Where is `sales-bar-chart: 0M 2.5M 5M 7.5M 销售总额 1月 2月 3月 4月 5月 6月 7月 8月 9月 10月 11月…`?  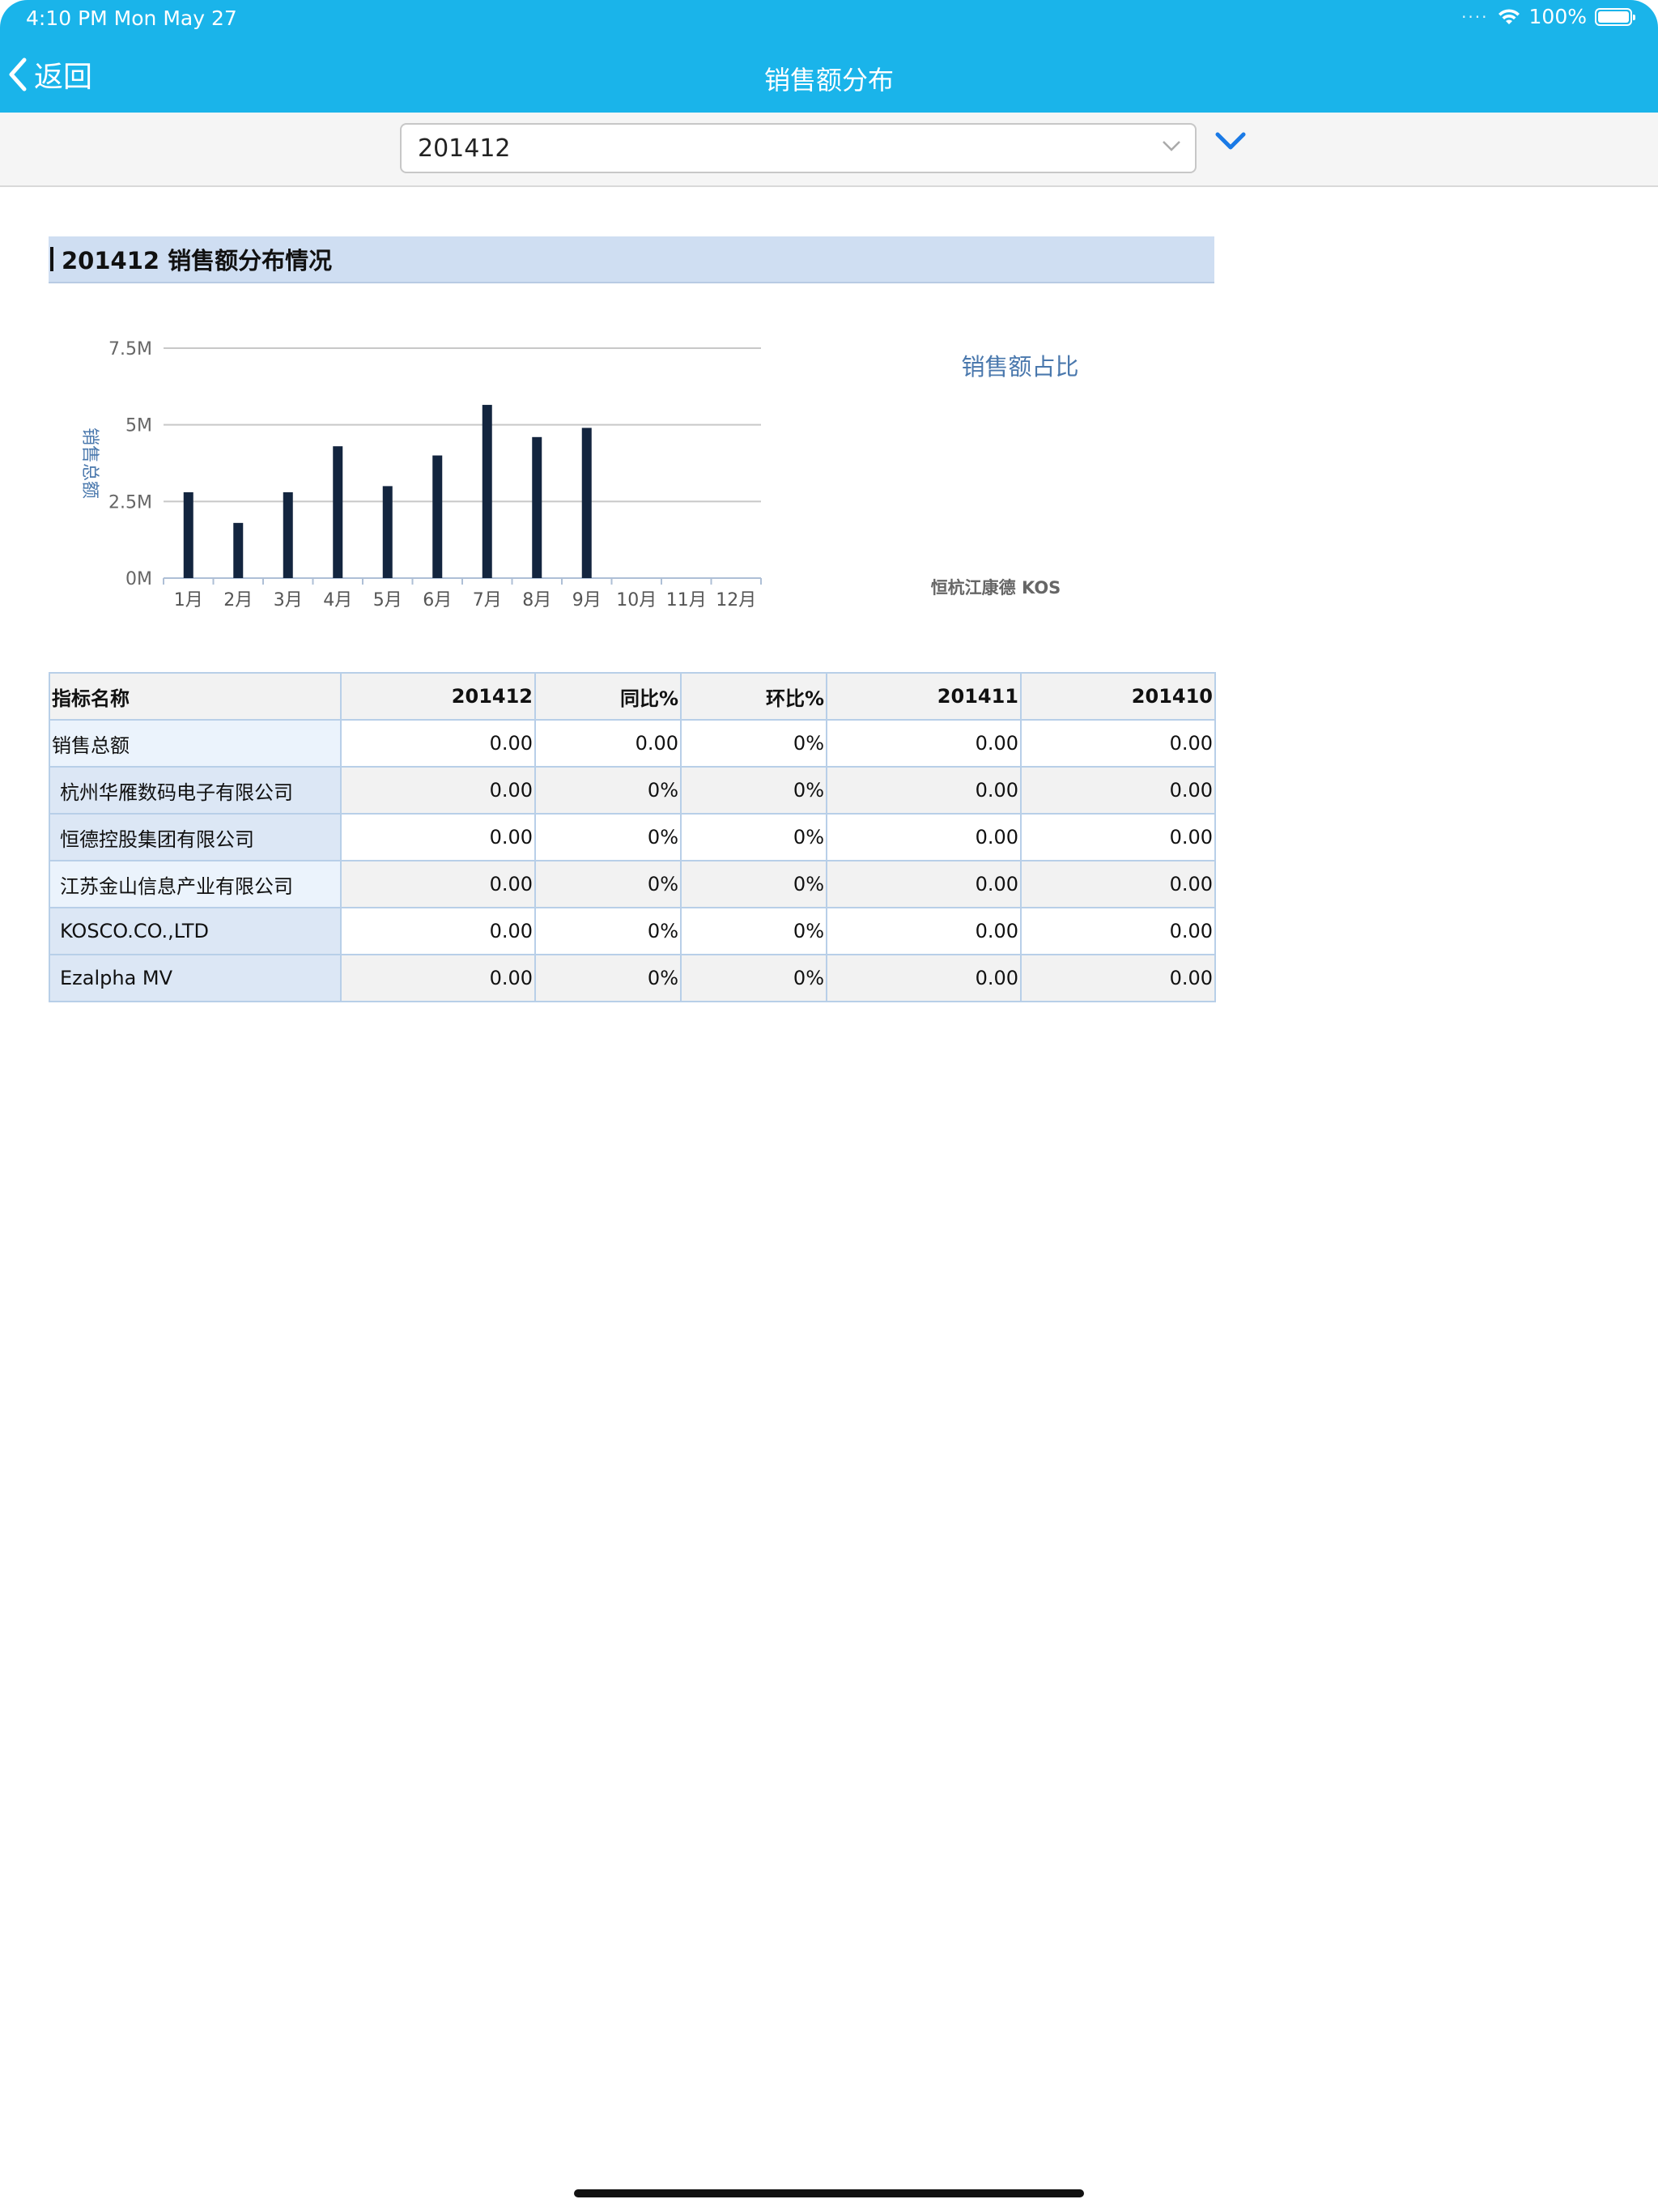
sales-bar-chart: 0M 2.5M 5M 7.5M 销售总额 1月 2月 3月 4月 5月 6月 7月 8月 9月 10月 11月… is located at coordinates (420, 475).